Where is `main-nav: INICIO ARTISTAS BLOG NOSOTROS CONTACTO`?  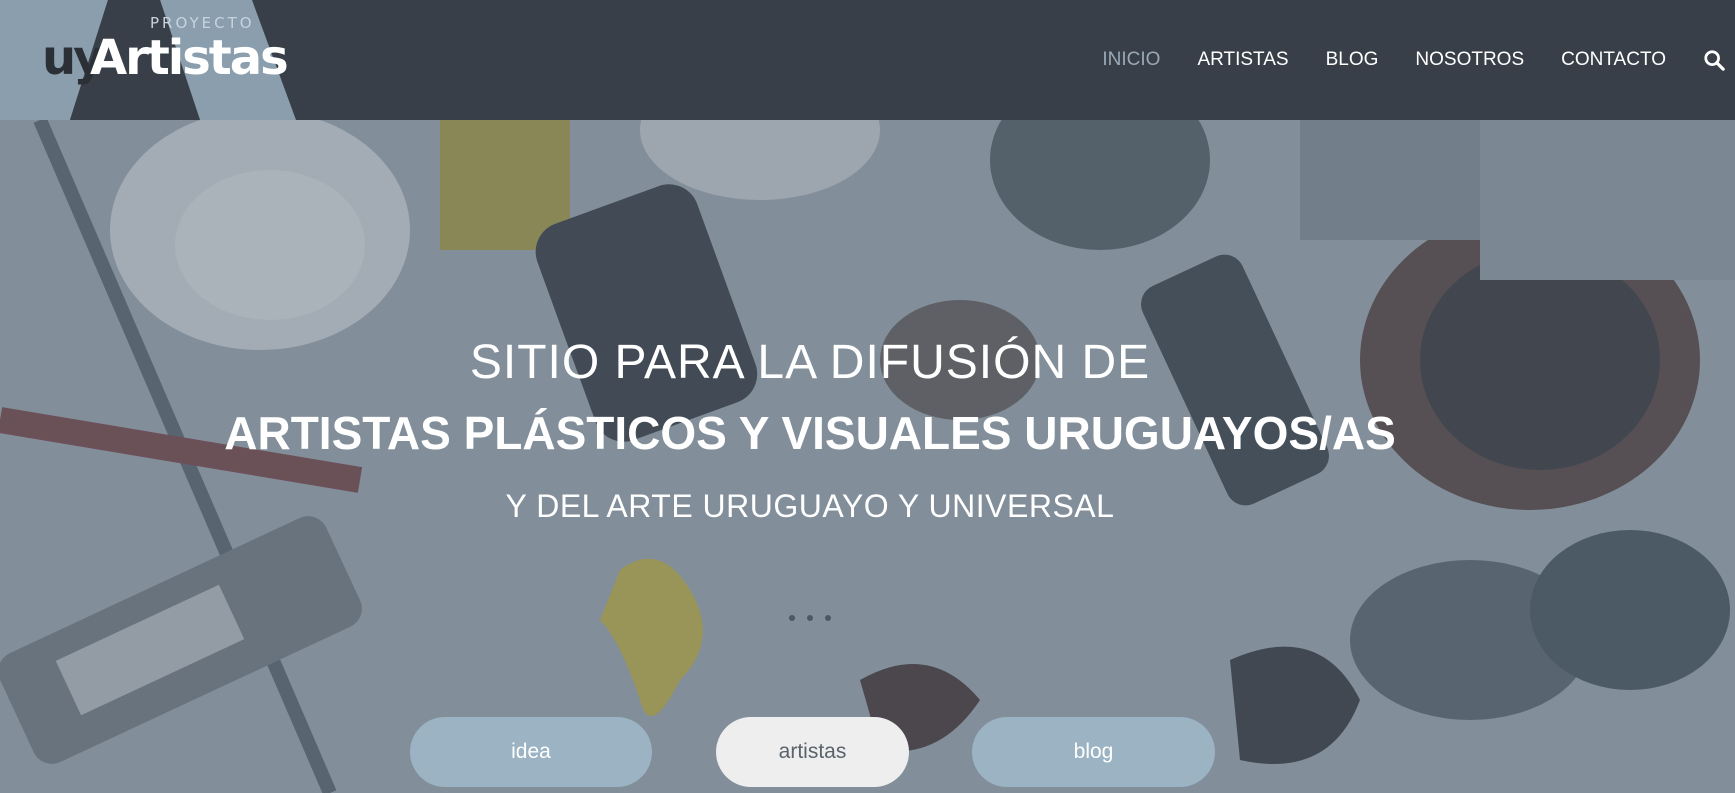 main-nav: INICIO ARTISTAS BLOG NOSOTROS CONTACTO is located at coordinates (1413, 60).